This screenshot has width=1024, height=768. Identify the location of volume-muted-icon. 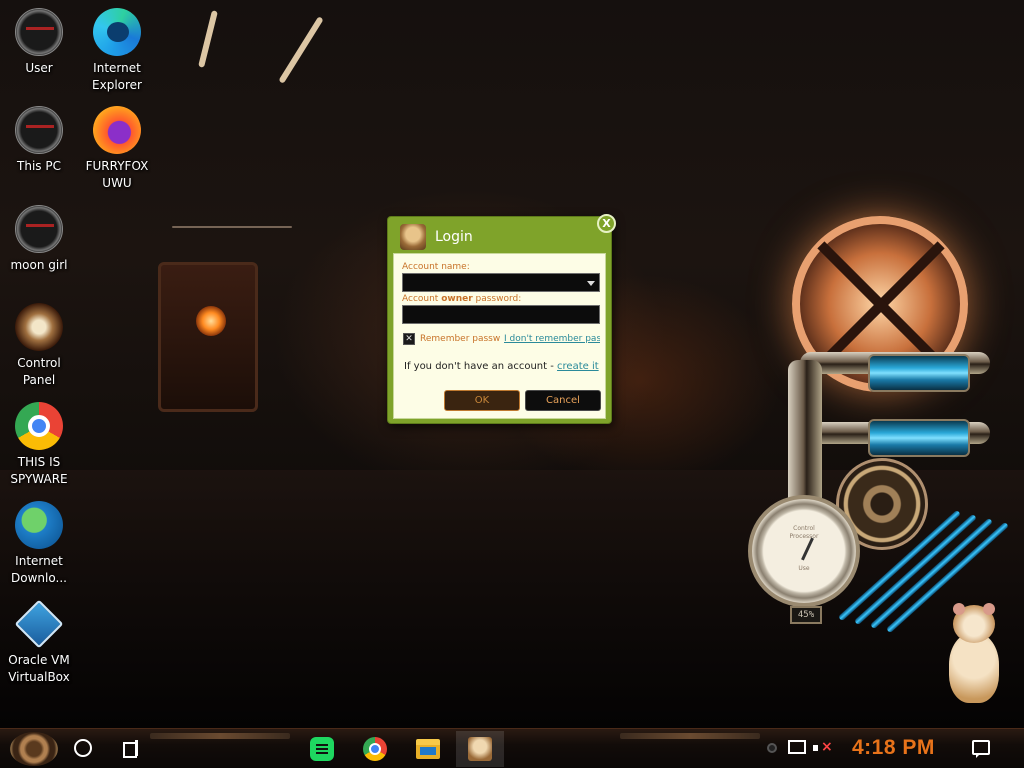
(823, 747).